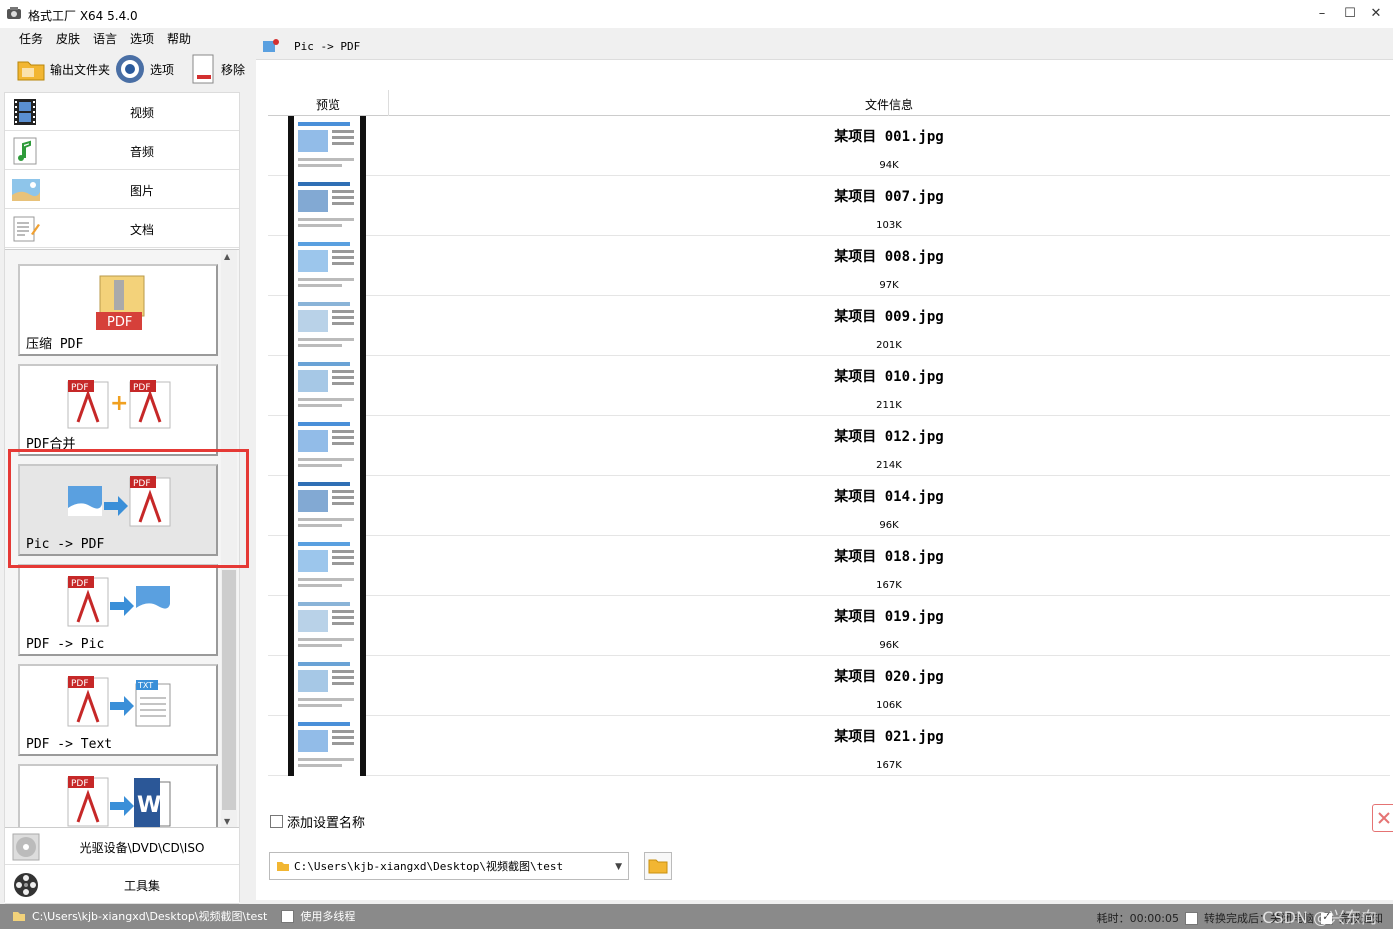 Image resolution: width=1393 pixels, height=929 pixels. I want to click on file-name: 某项目 014.jpg, so click(889, 497).